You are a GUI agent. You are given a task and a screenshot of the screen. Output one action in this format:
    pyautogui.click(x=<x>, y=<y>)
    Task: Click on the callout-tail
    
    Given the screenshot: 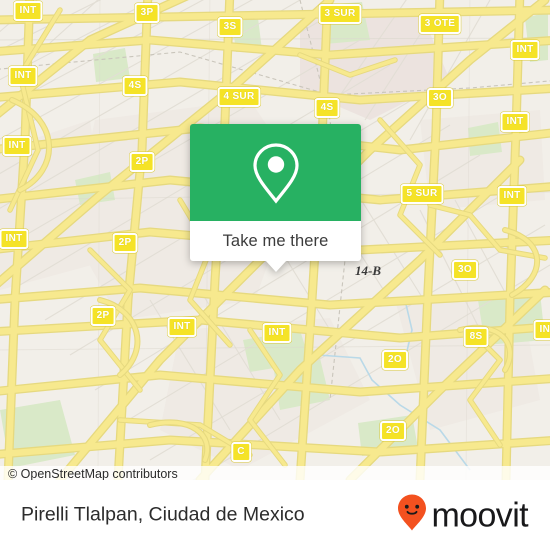 What is the action you would take?
    pyautogui.click(x=275, y=266)
    